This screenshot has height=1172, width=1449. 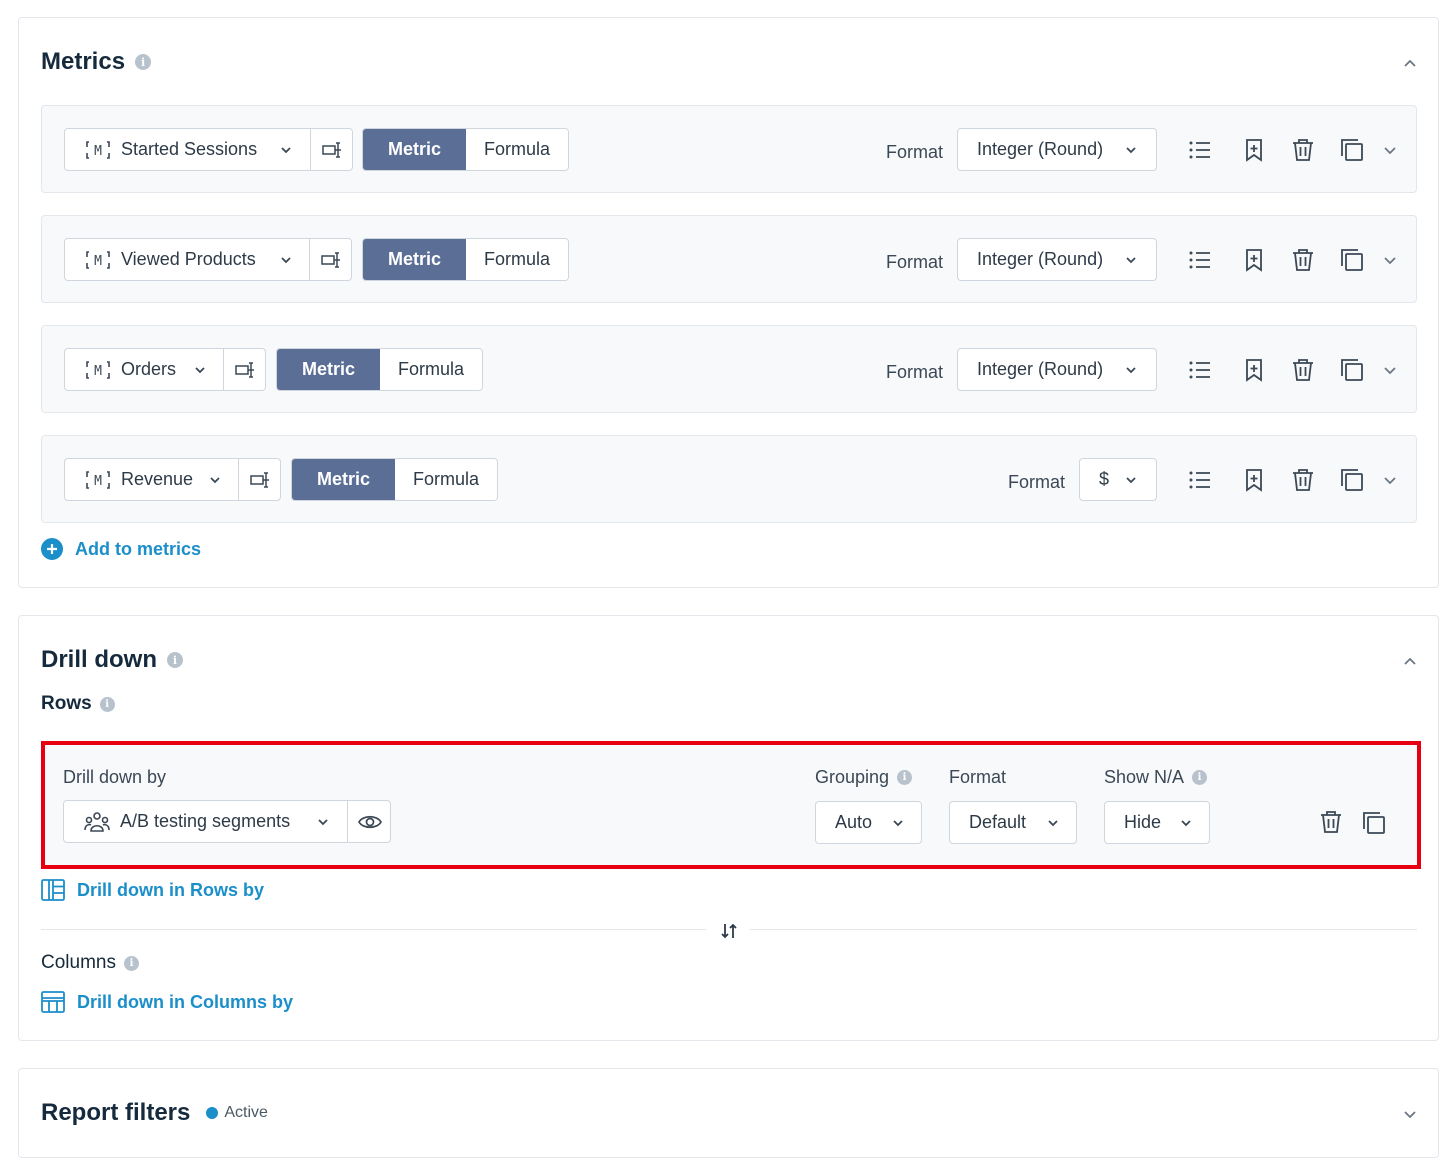 I want to click on drilldown-columns-link: Drill down in Columns by, so click(x=167, y=1002).